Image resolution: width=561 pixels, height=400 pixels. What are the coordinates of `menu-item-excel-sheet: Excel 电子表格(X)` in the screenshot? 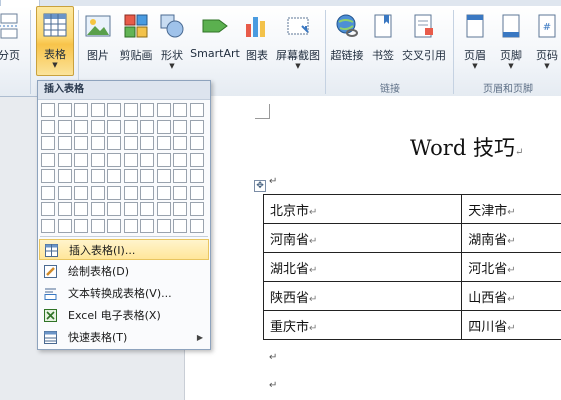 It's located at (124, 315).